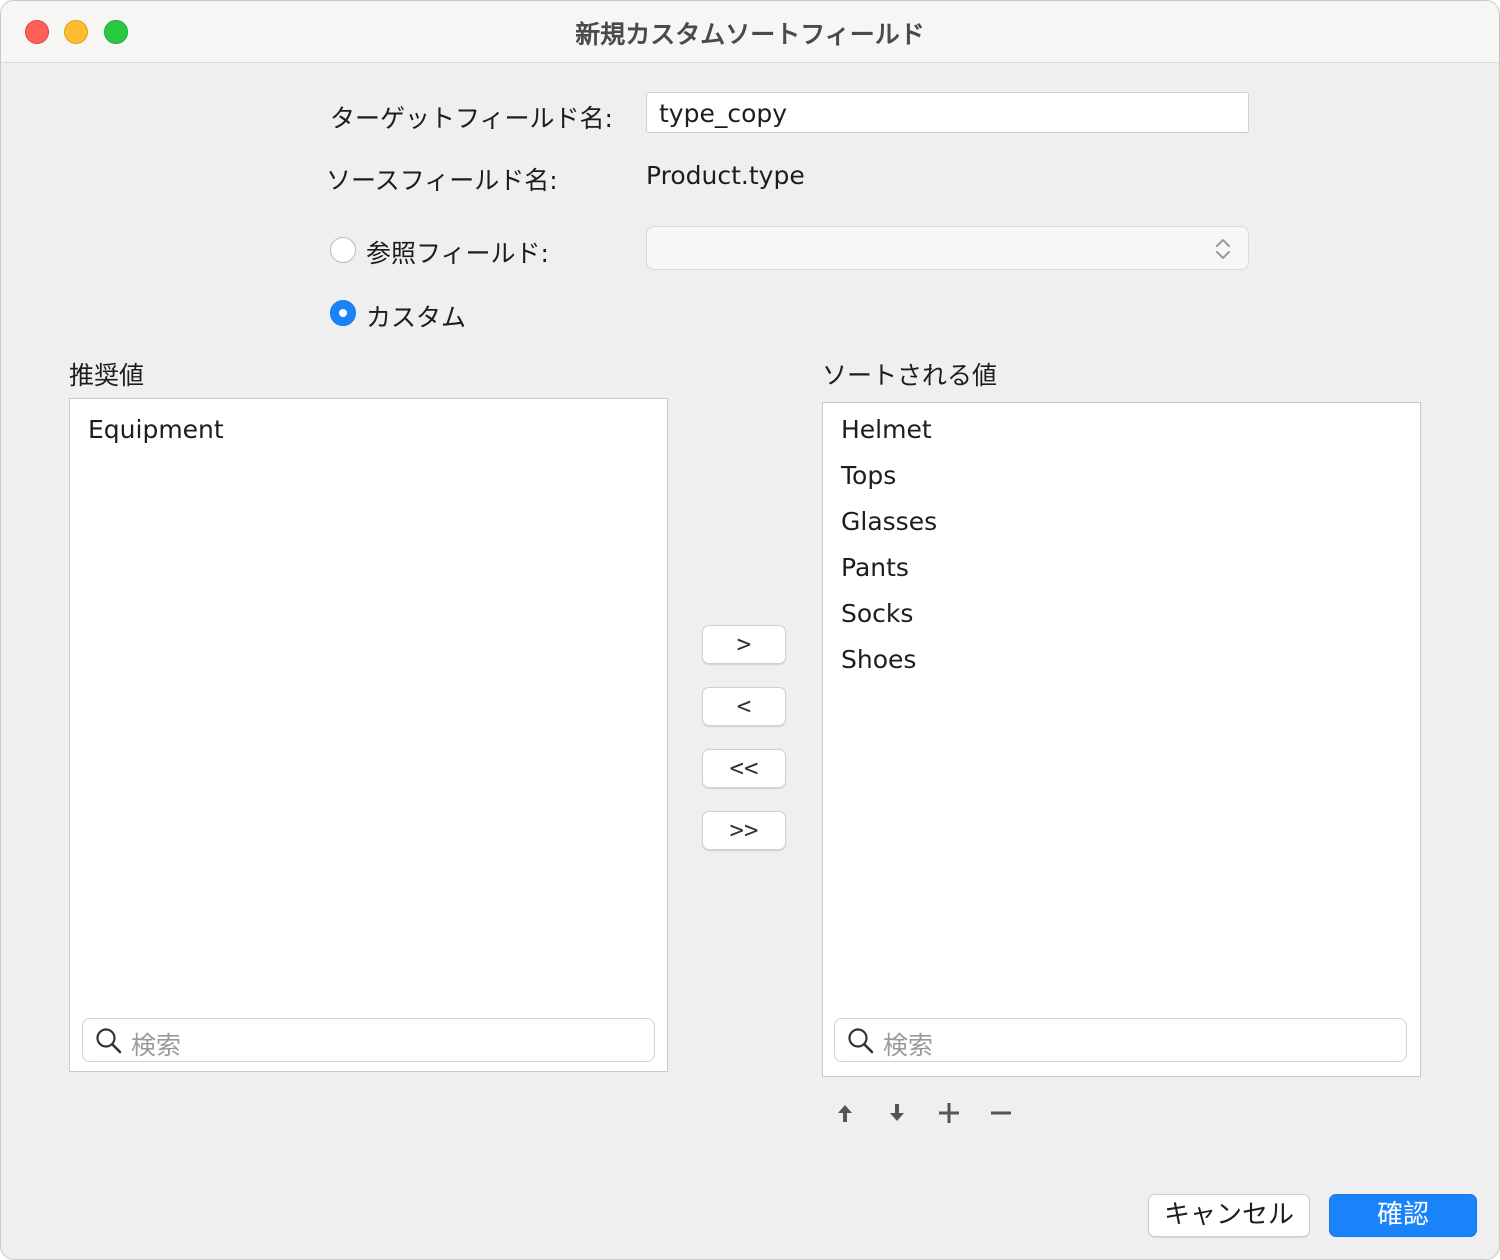 This screenshot has width=1500, height=1260. What do you see at coordinates (725, 175) in the screenshot?
I see `source-field-value: Product.type` at bounding box center [725, 175].